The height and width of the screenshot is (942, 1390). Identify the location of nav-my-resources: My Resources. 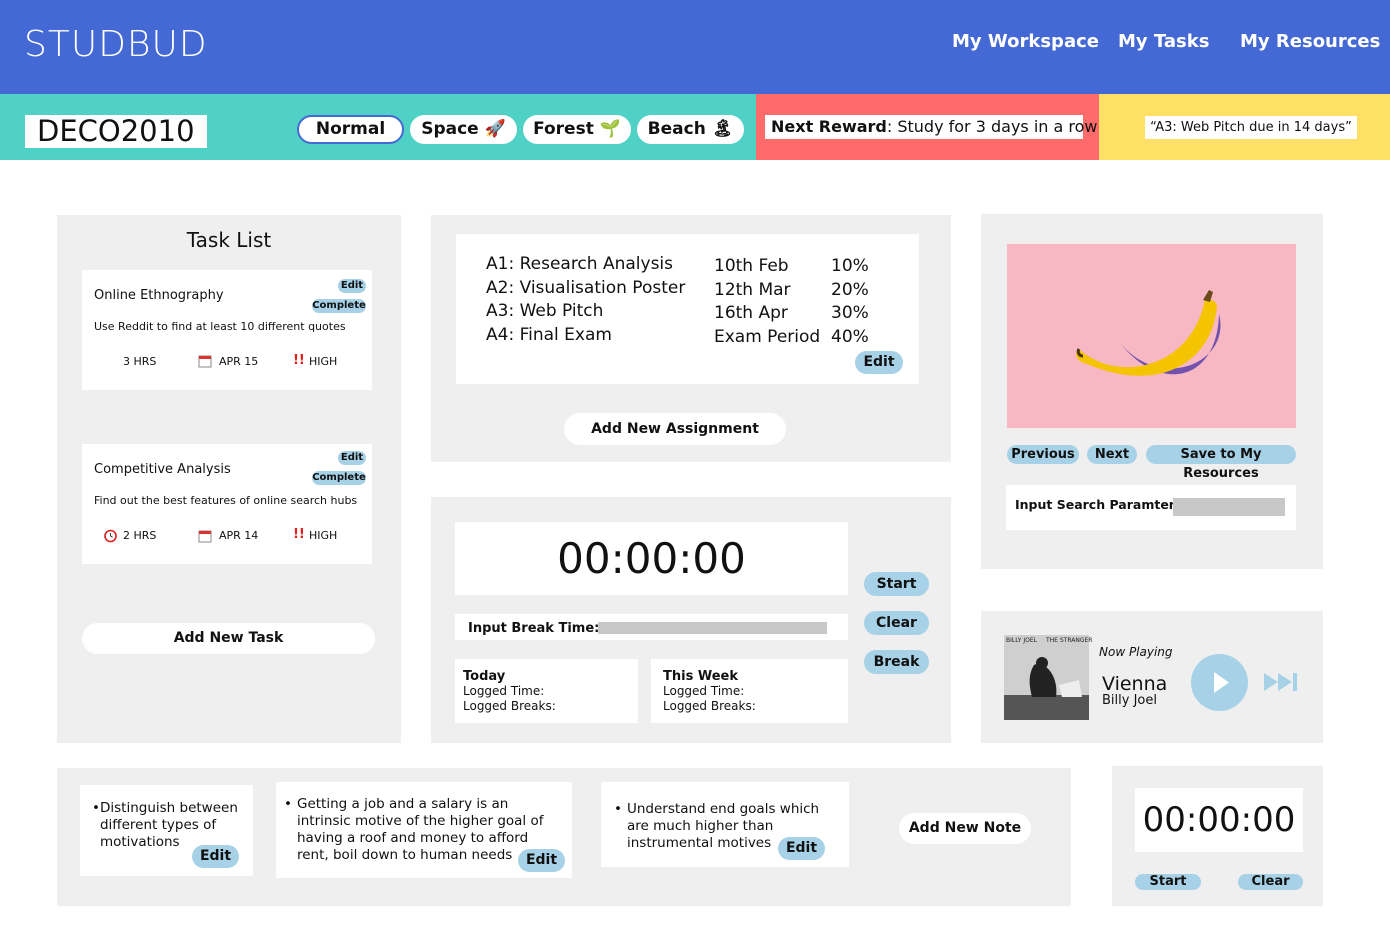
(1310, 41).